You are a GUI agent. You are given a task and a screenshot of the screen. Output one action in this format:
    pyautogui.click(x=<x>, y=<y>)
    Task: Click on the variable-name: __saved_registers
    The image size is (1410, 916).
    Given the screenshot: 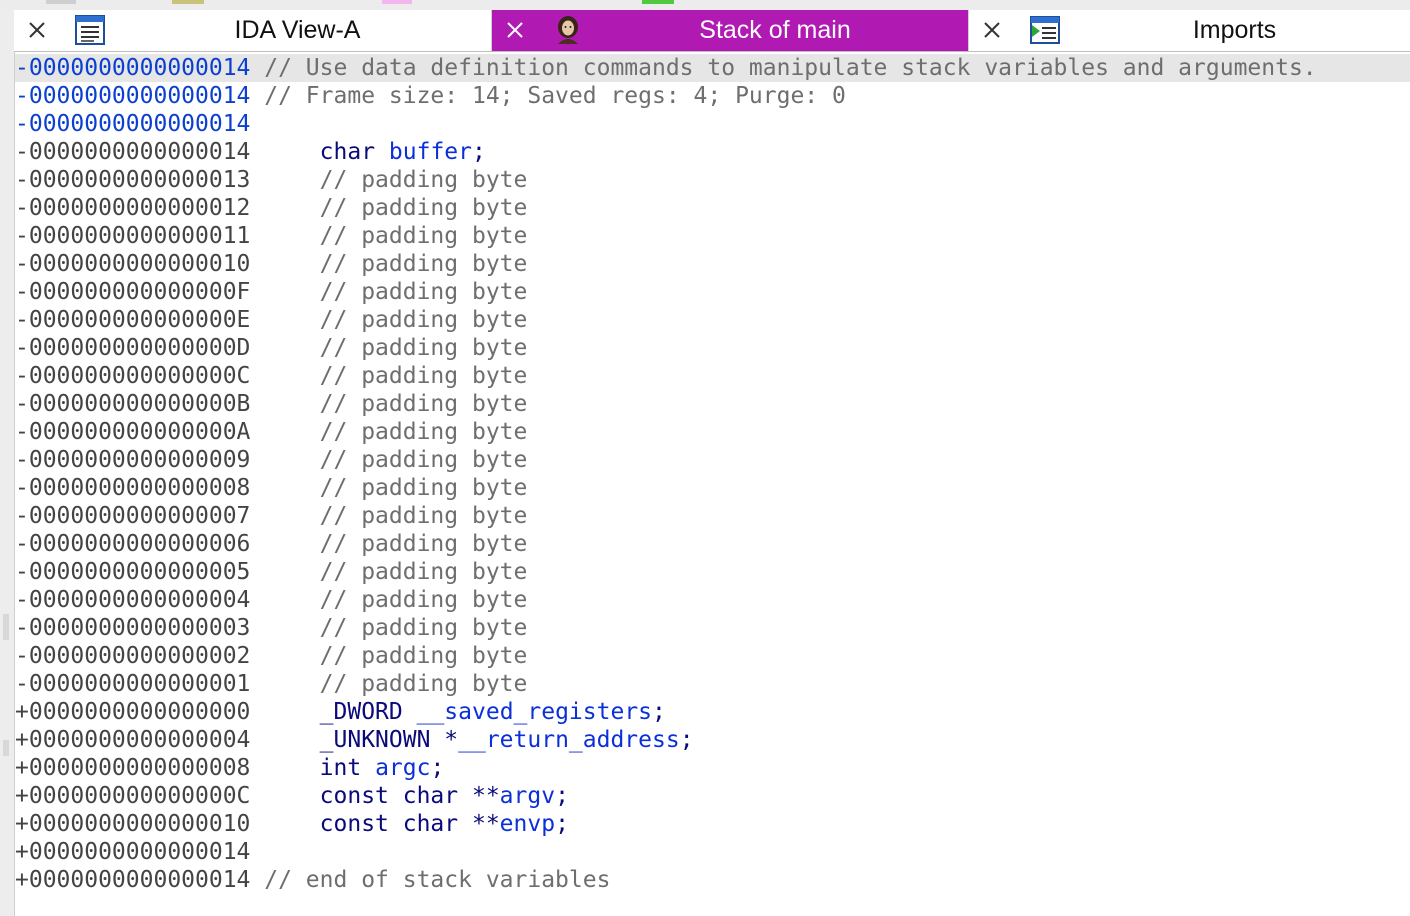 What is the action you would take?
    pyautogui.click(x=534, y=712)
    